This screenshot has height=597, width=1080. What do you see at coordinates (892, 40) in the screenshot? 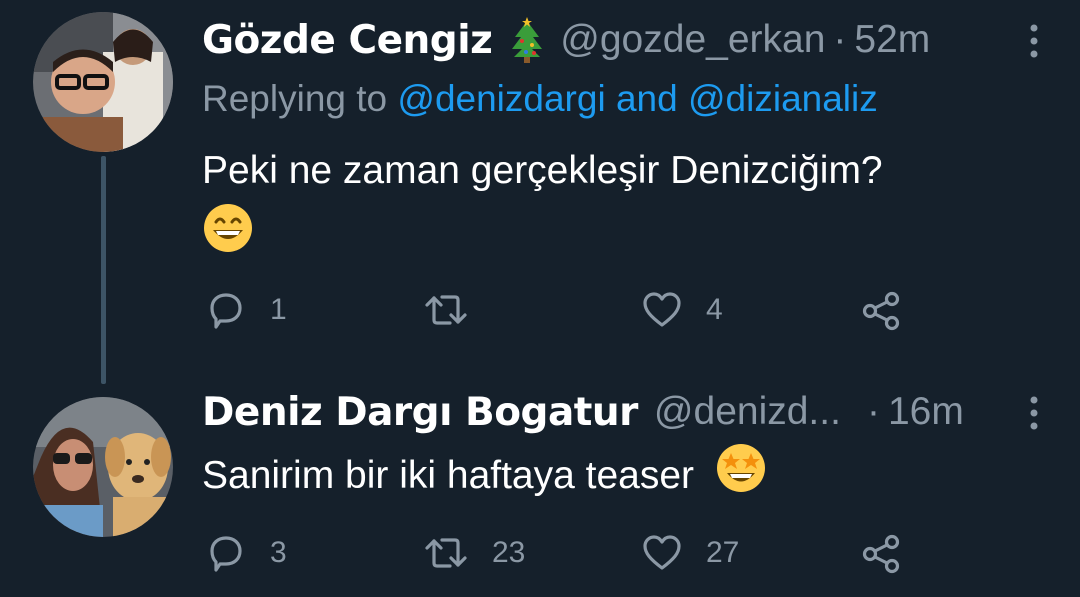
I see `timestamp: 52m` at bounding box center [892, 40].